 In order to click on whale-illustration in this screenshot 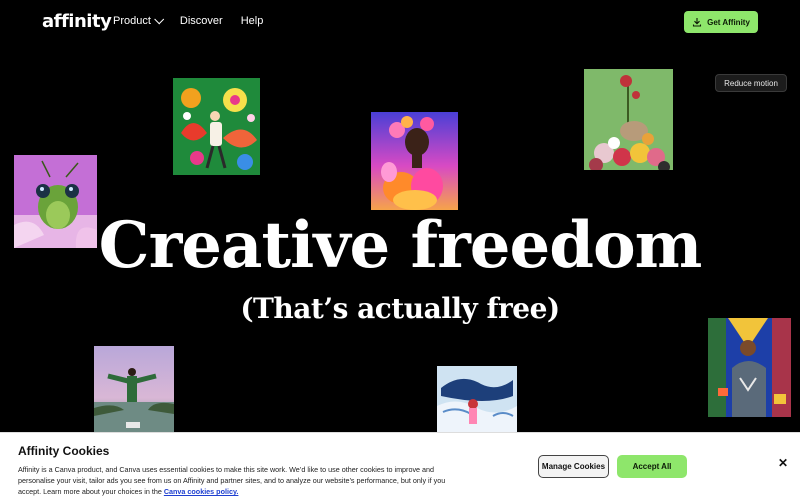, I will do `click(477, 399)`.